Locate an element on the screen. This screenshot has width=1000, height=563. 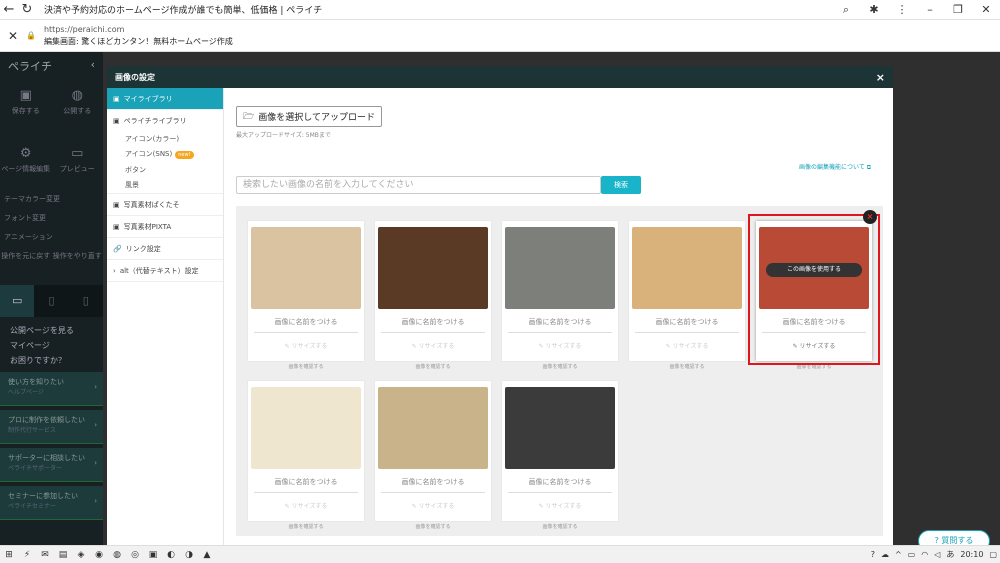
edit-feature-link: 画像の編集機能について ⧉ is located at coordinates (835, 167).